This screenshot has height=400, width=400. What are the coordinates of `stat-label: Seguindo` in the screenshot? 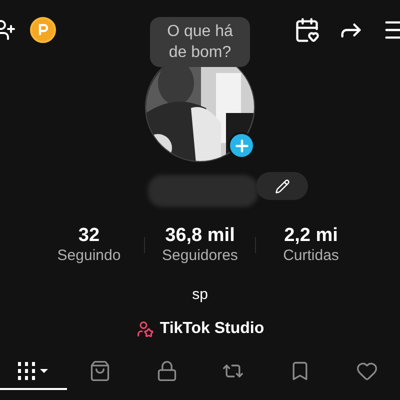 It's located at (89, 256).